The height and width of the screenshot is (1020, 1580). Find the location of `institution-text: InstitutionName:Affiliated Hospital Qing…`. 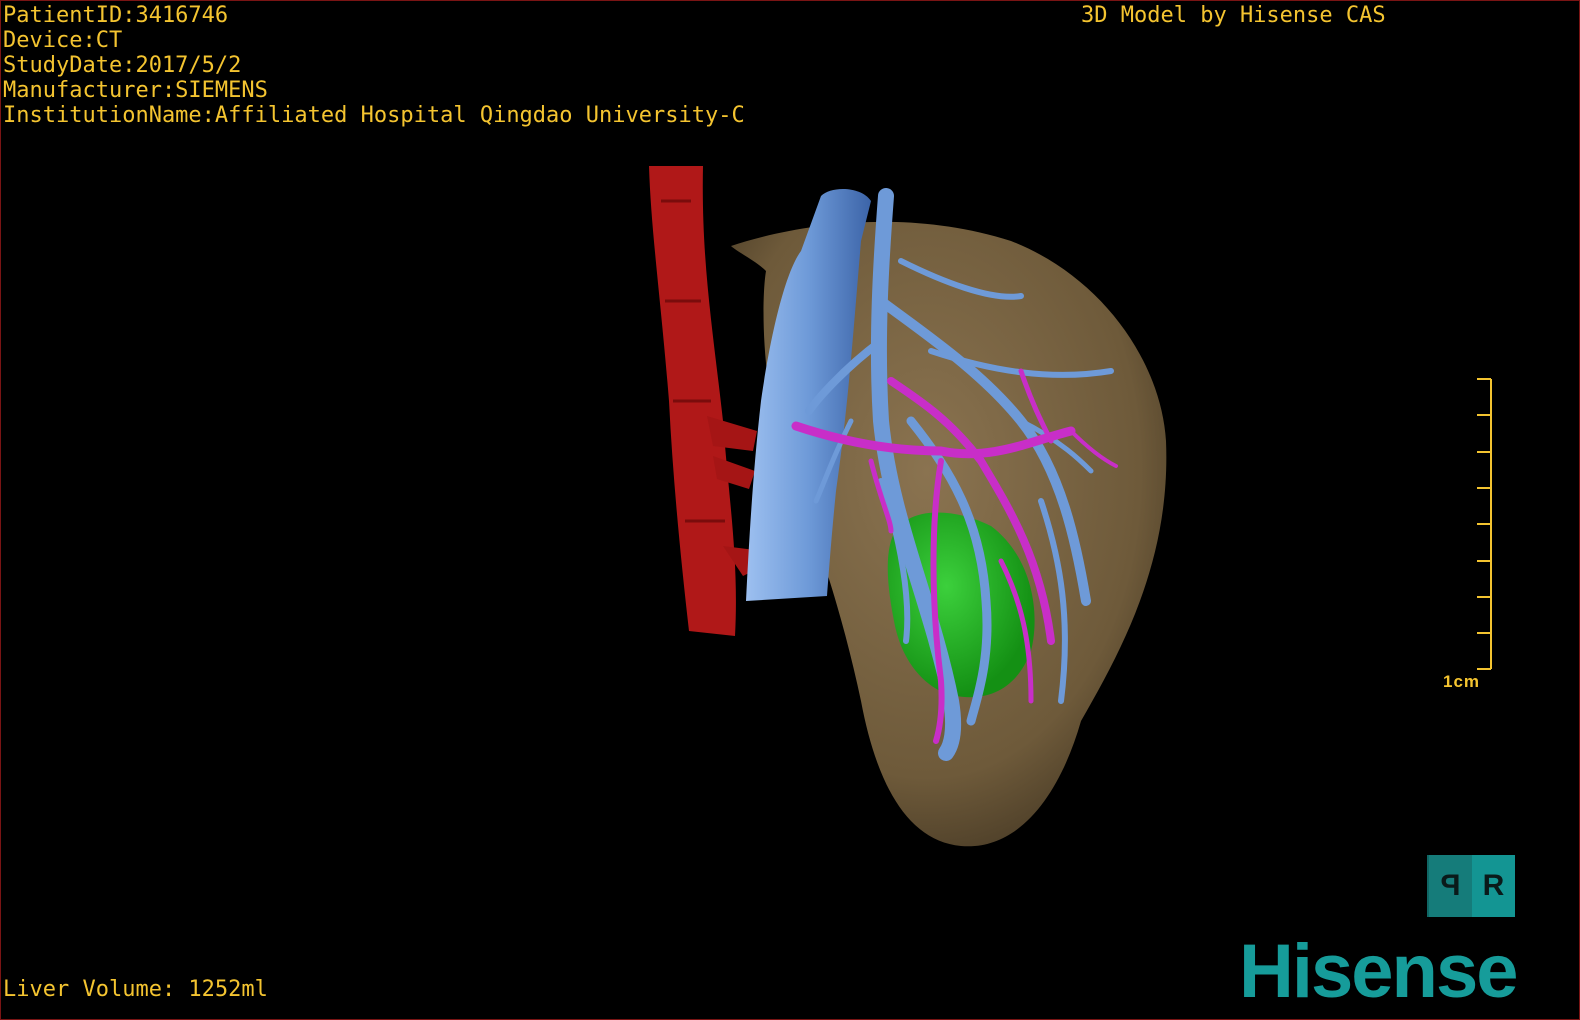

institution-text: InstitutionName:Affiliated Hospital Qing… is located at coordinates (374, 115).